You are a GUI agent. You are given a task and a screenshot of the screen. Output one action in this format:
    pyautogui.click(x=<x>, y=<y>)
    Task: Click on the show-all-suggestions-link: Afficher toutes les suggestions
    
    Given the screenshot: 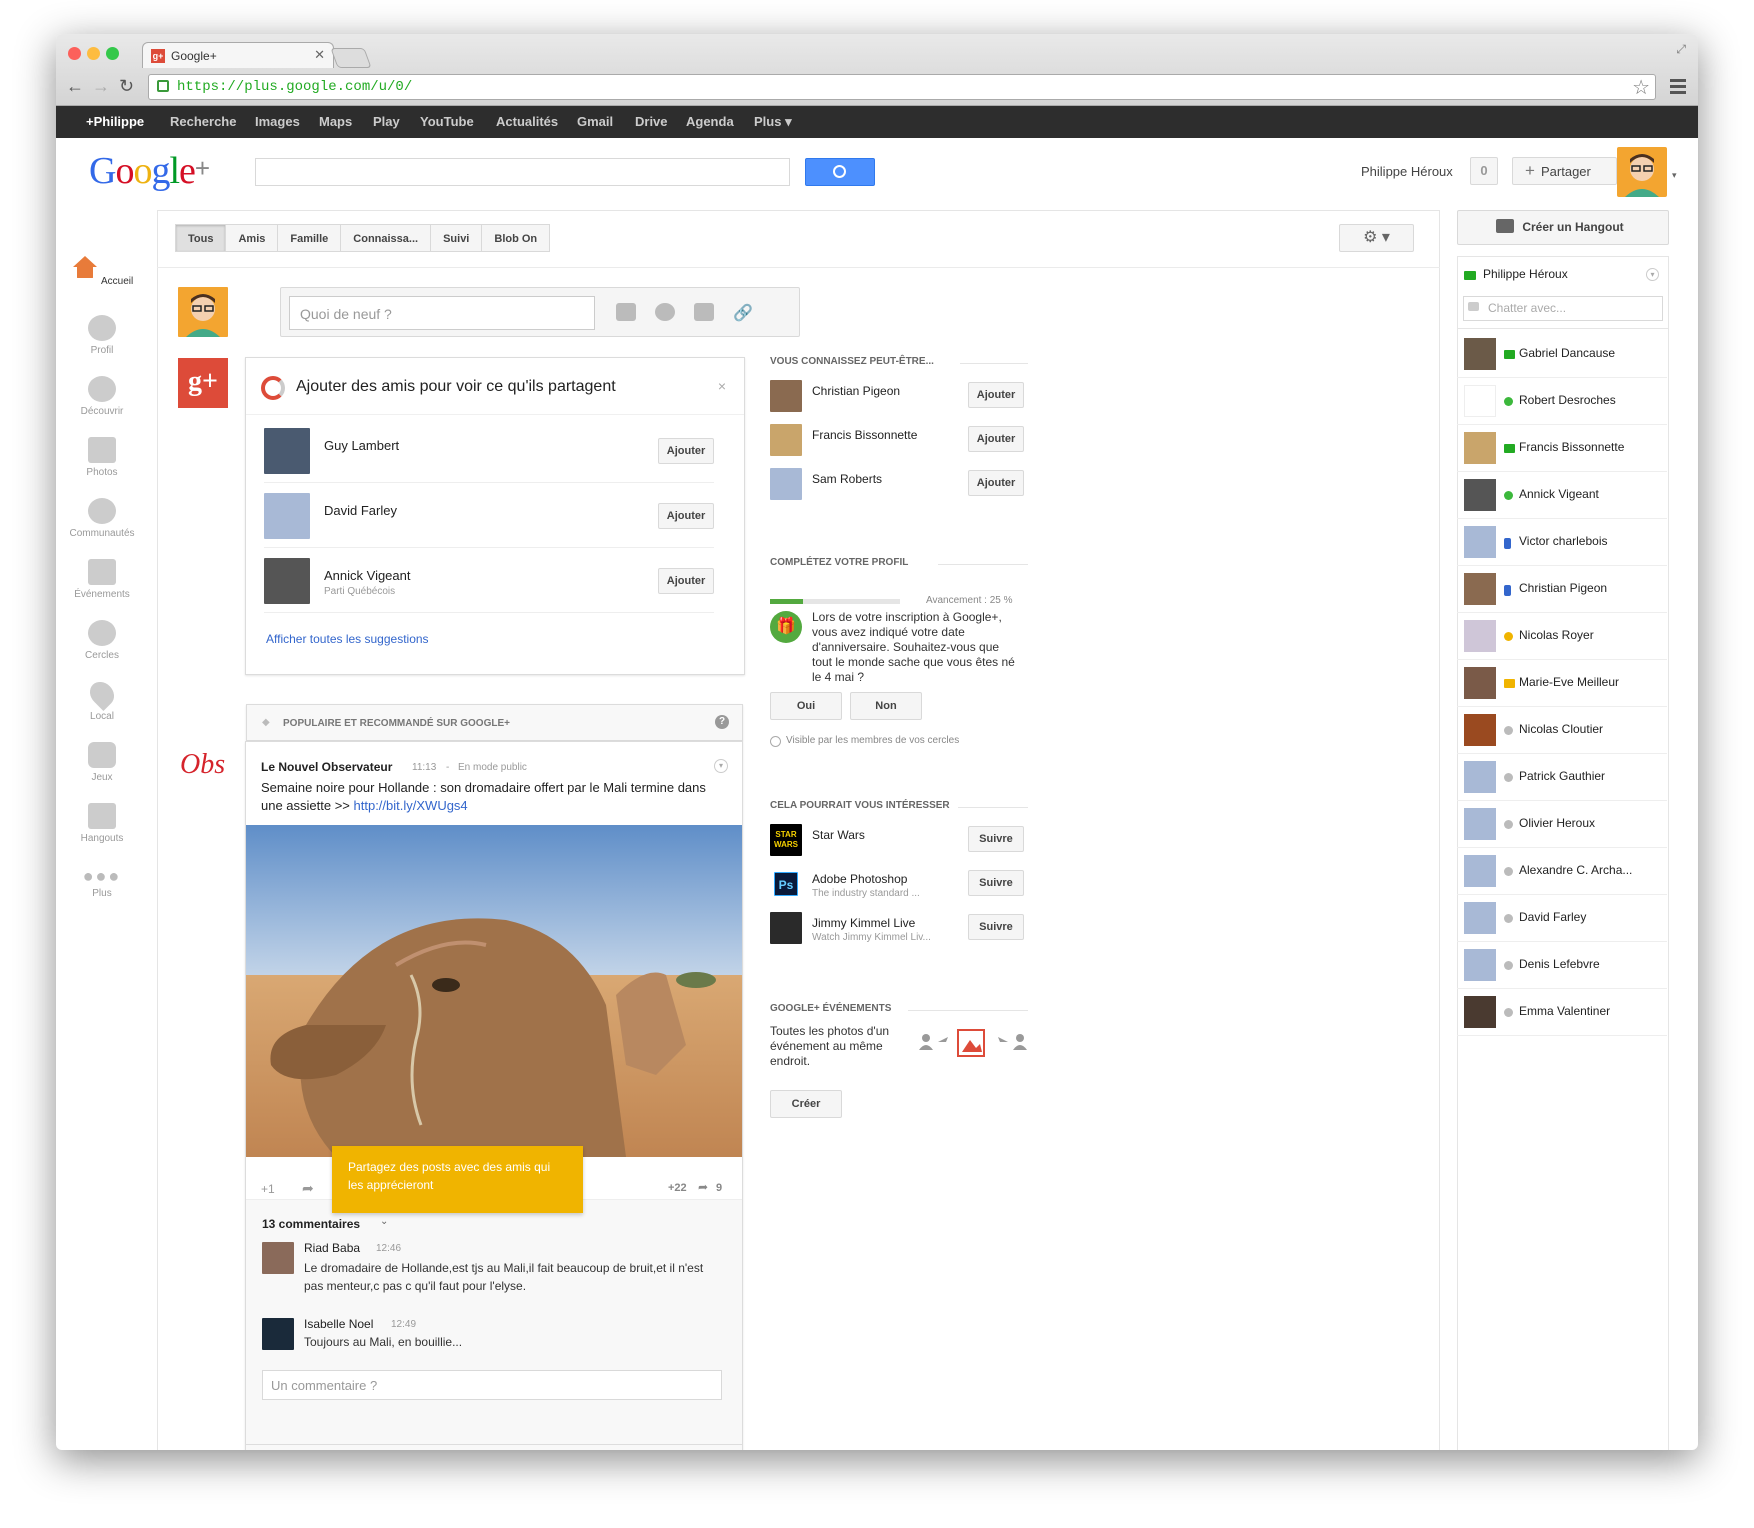 What is the action you would take?
    pyautogui.click(x=347, y=639)
    